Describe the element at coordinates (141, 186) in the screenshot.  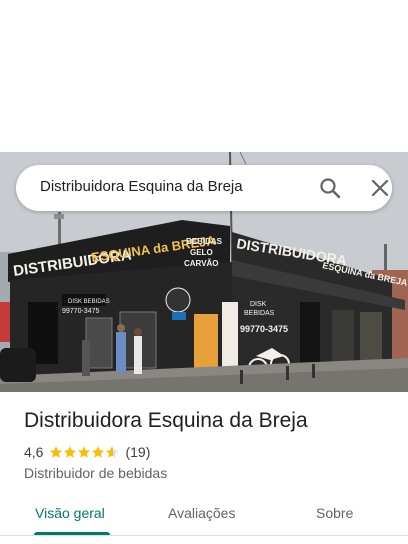
I see `search-input: Distribuidora Esquina da Breja` at that location.